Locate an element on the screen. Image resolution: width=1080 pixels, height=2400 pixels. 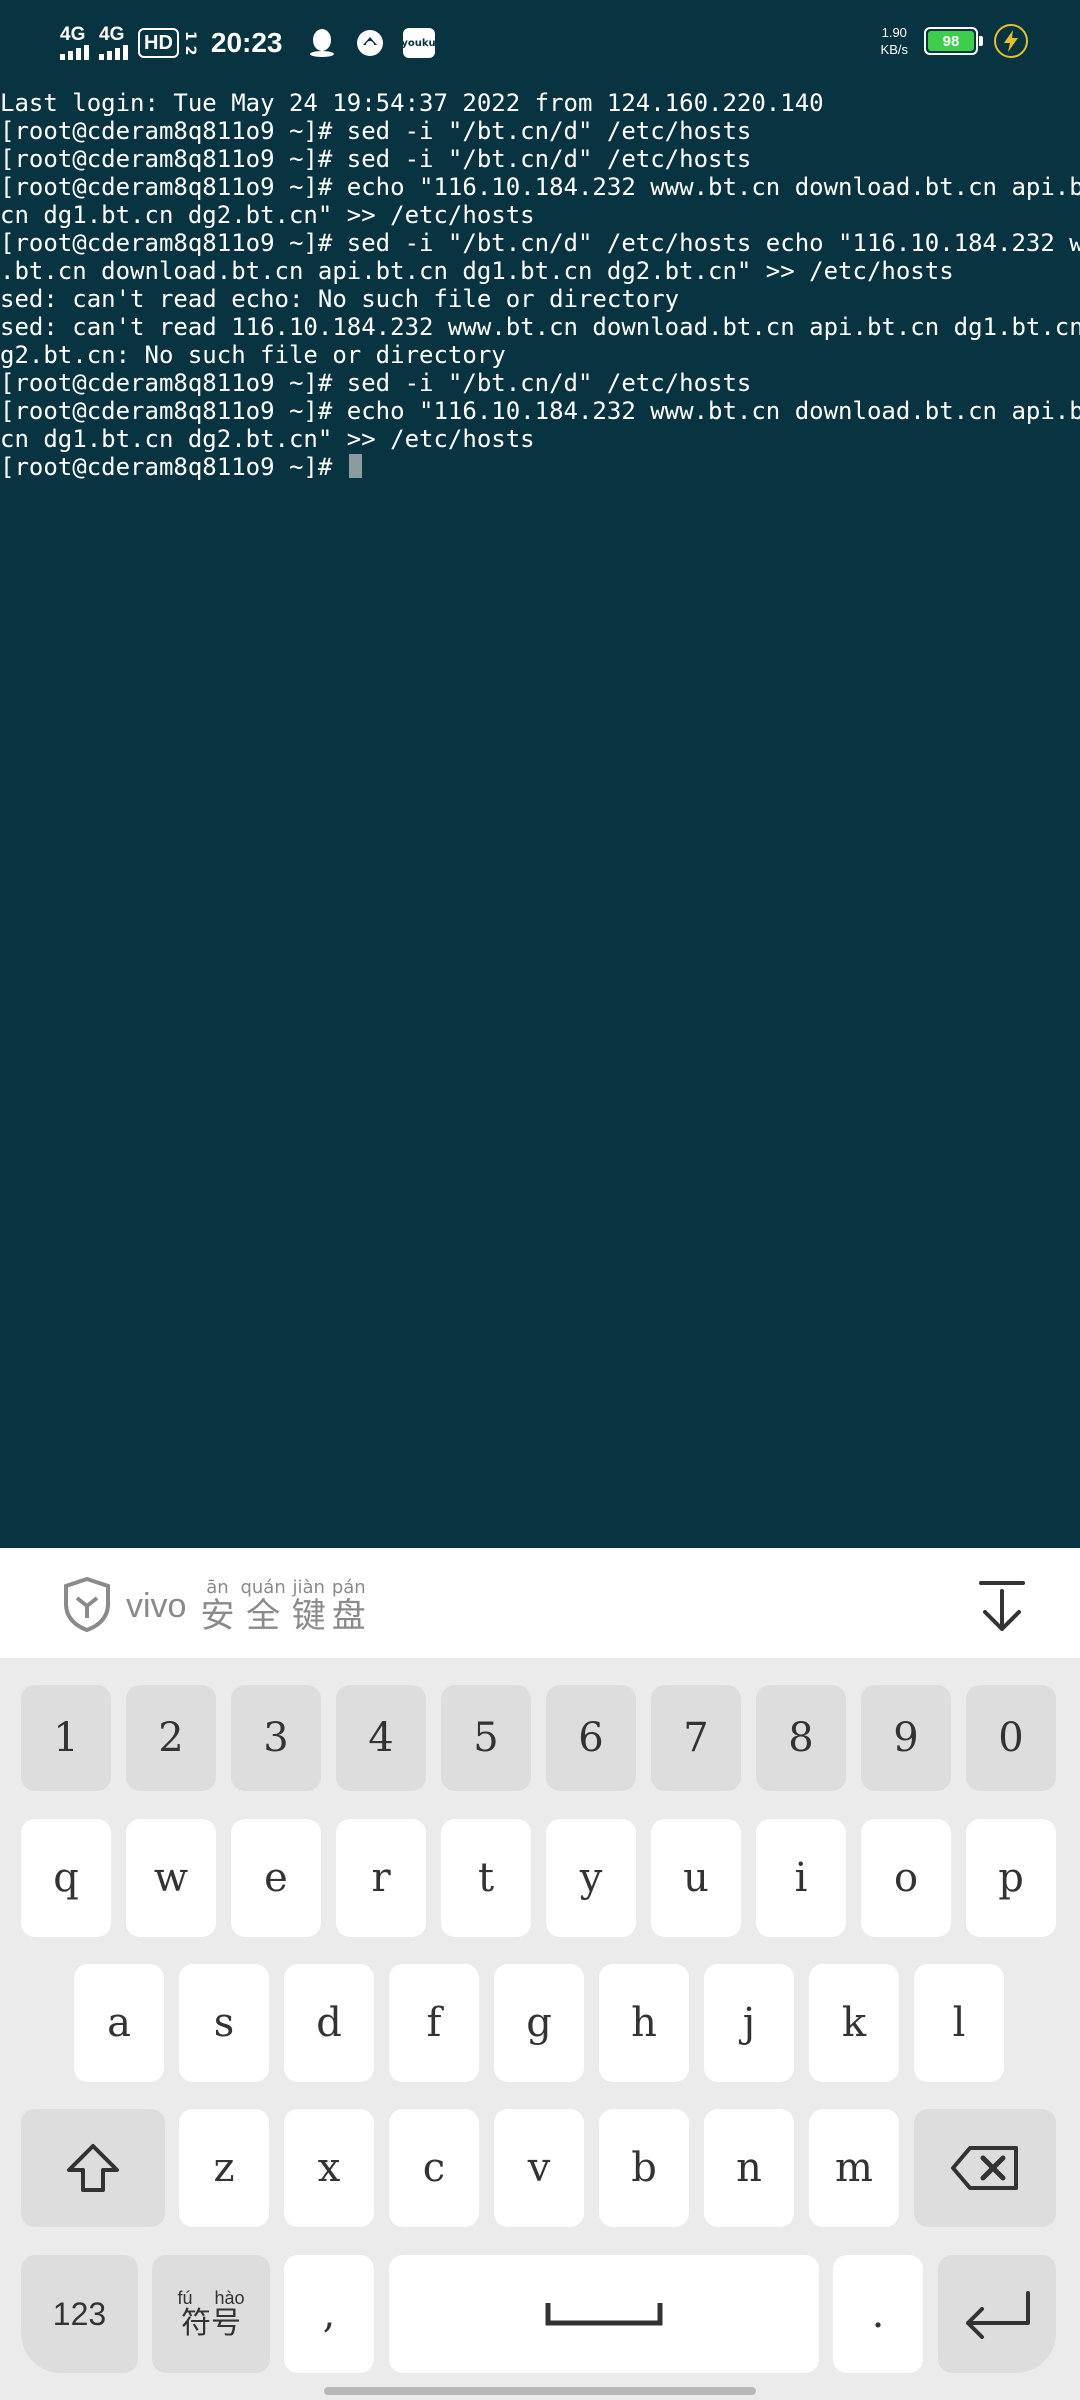
numeric-mode-key: 123 is located at coordinates (79, 2314).